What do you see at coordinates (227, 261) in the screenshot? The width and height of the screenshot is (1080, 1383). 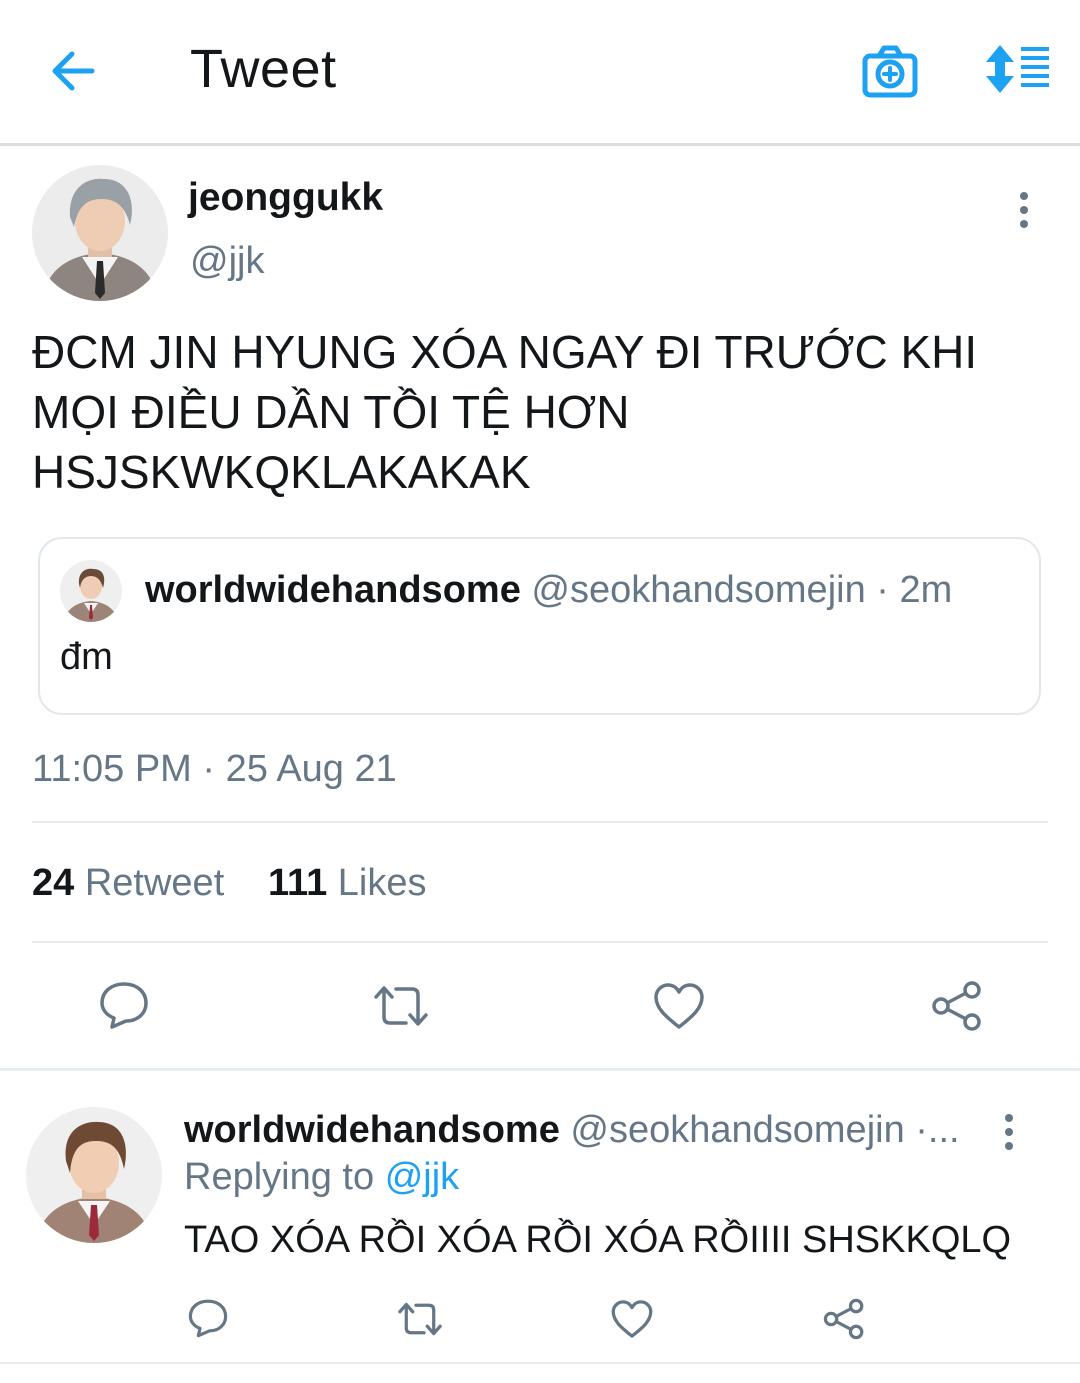 I see `author-handle: @jjk` at bounding box center [227, 261].